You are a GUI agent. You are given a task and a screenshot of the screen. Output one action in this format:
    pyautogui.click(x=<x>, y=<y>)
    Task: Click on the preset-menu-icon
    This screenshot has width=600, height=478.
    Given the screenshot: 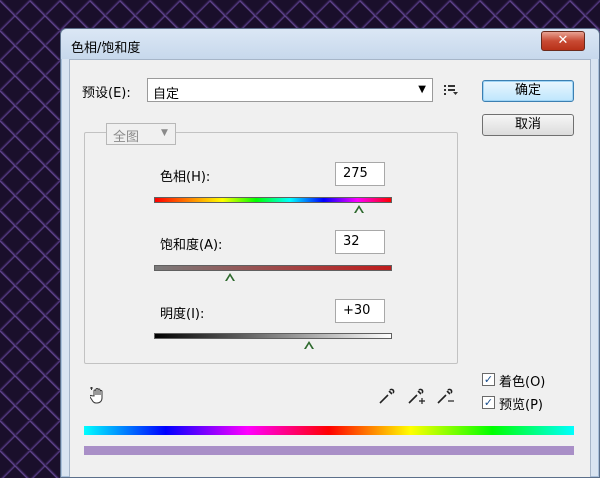 What is the action you would take?
    pyautogui.click(x=451, y=90)
    